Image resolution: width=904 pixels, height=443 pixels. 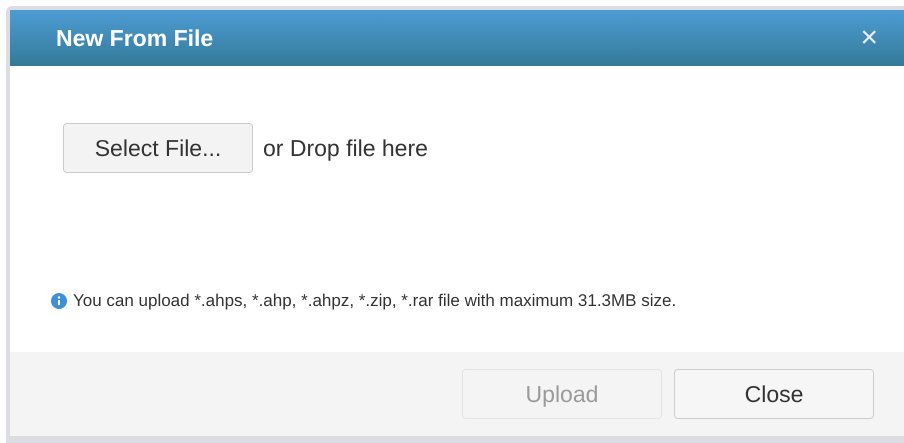 I want to click on window-title: New From File, so click(x=135, y=38).